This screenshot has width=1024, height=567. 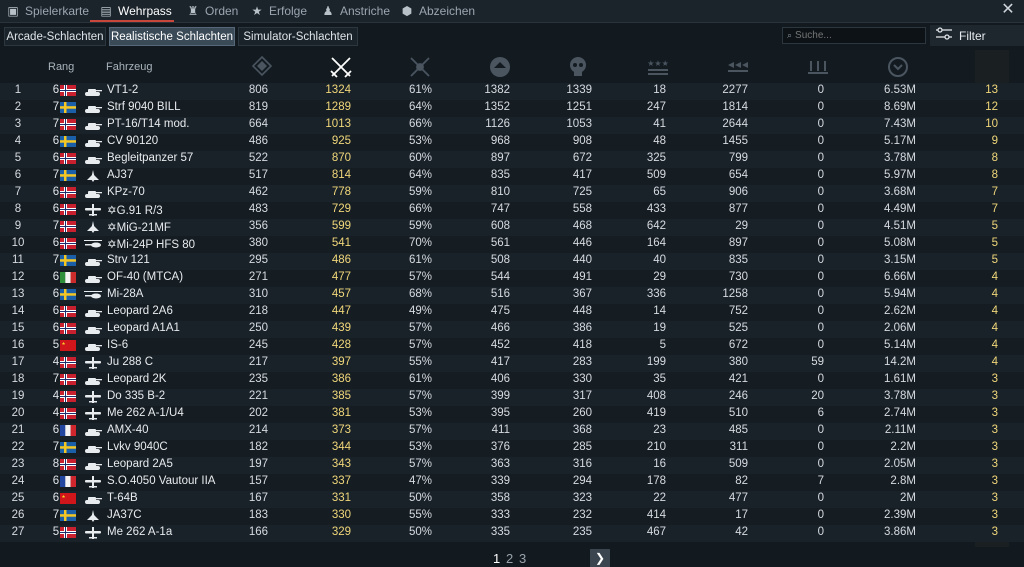 What do you see at coordinates (262, 67) in the screenshot?
I see `battles-column-icon` at bounding box center [262, 67].